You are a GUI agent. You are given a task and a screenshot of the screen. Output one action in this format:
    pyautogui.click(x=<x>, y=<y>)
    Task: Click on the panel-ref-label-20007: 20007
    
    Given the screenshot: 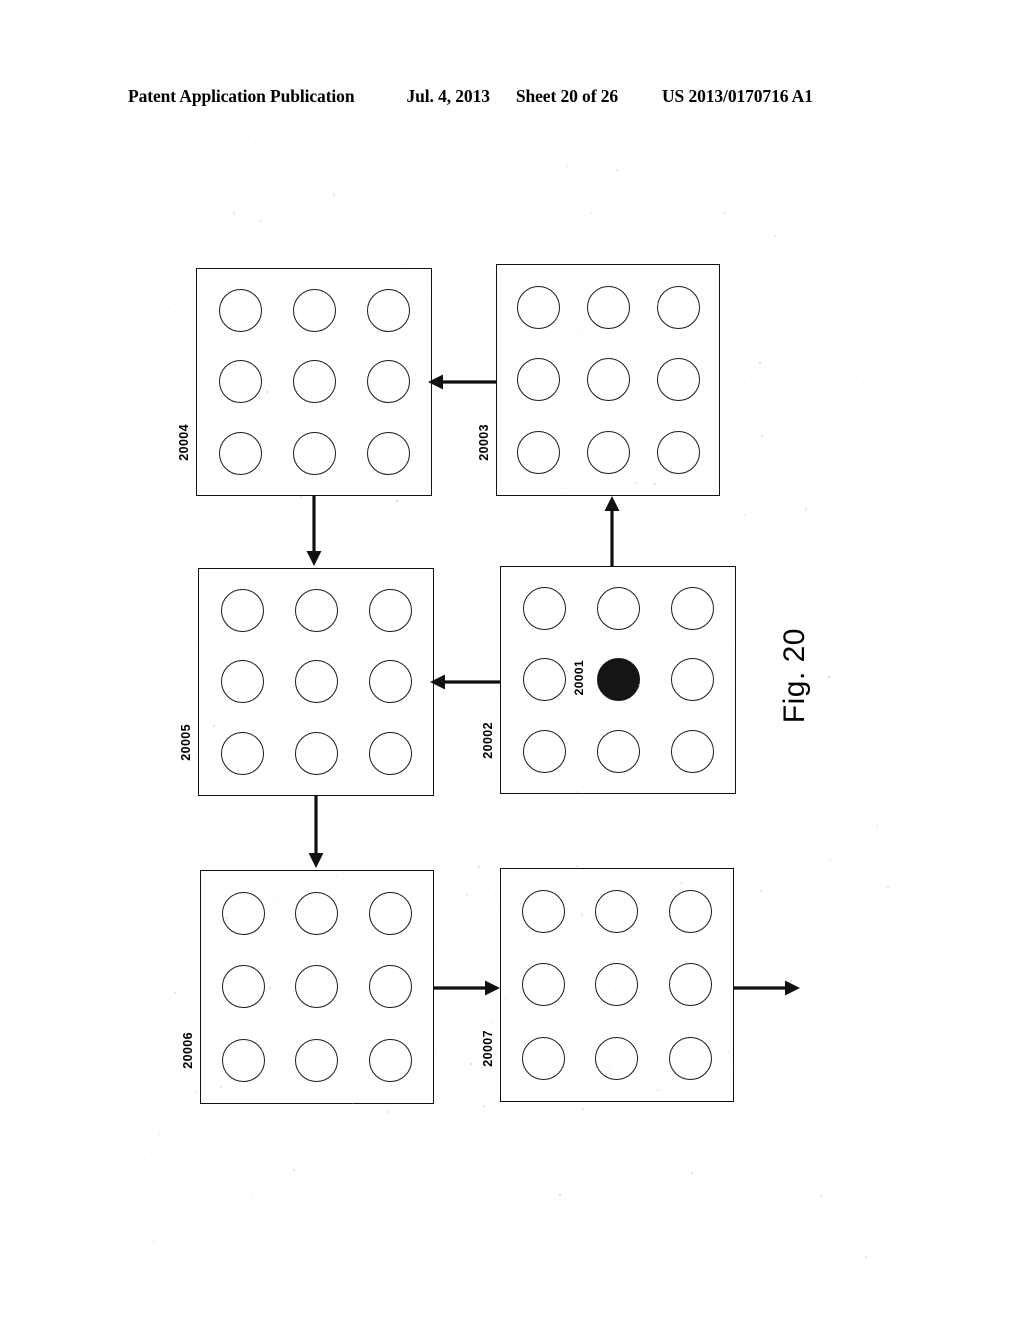 What is the action you would take?
    pyautogui.click(x=488, y=1048)
    